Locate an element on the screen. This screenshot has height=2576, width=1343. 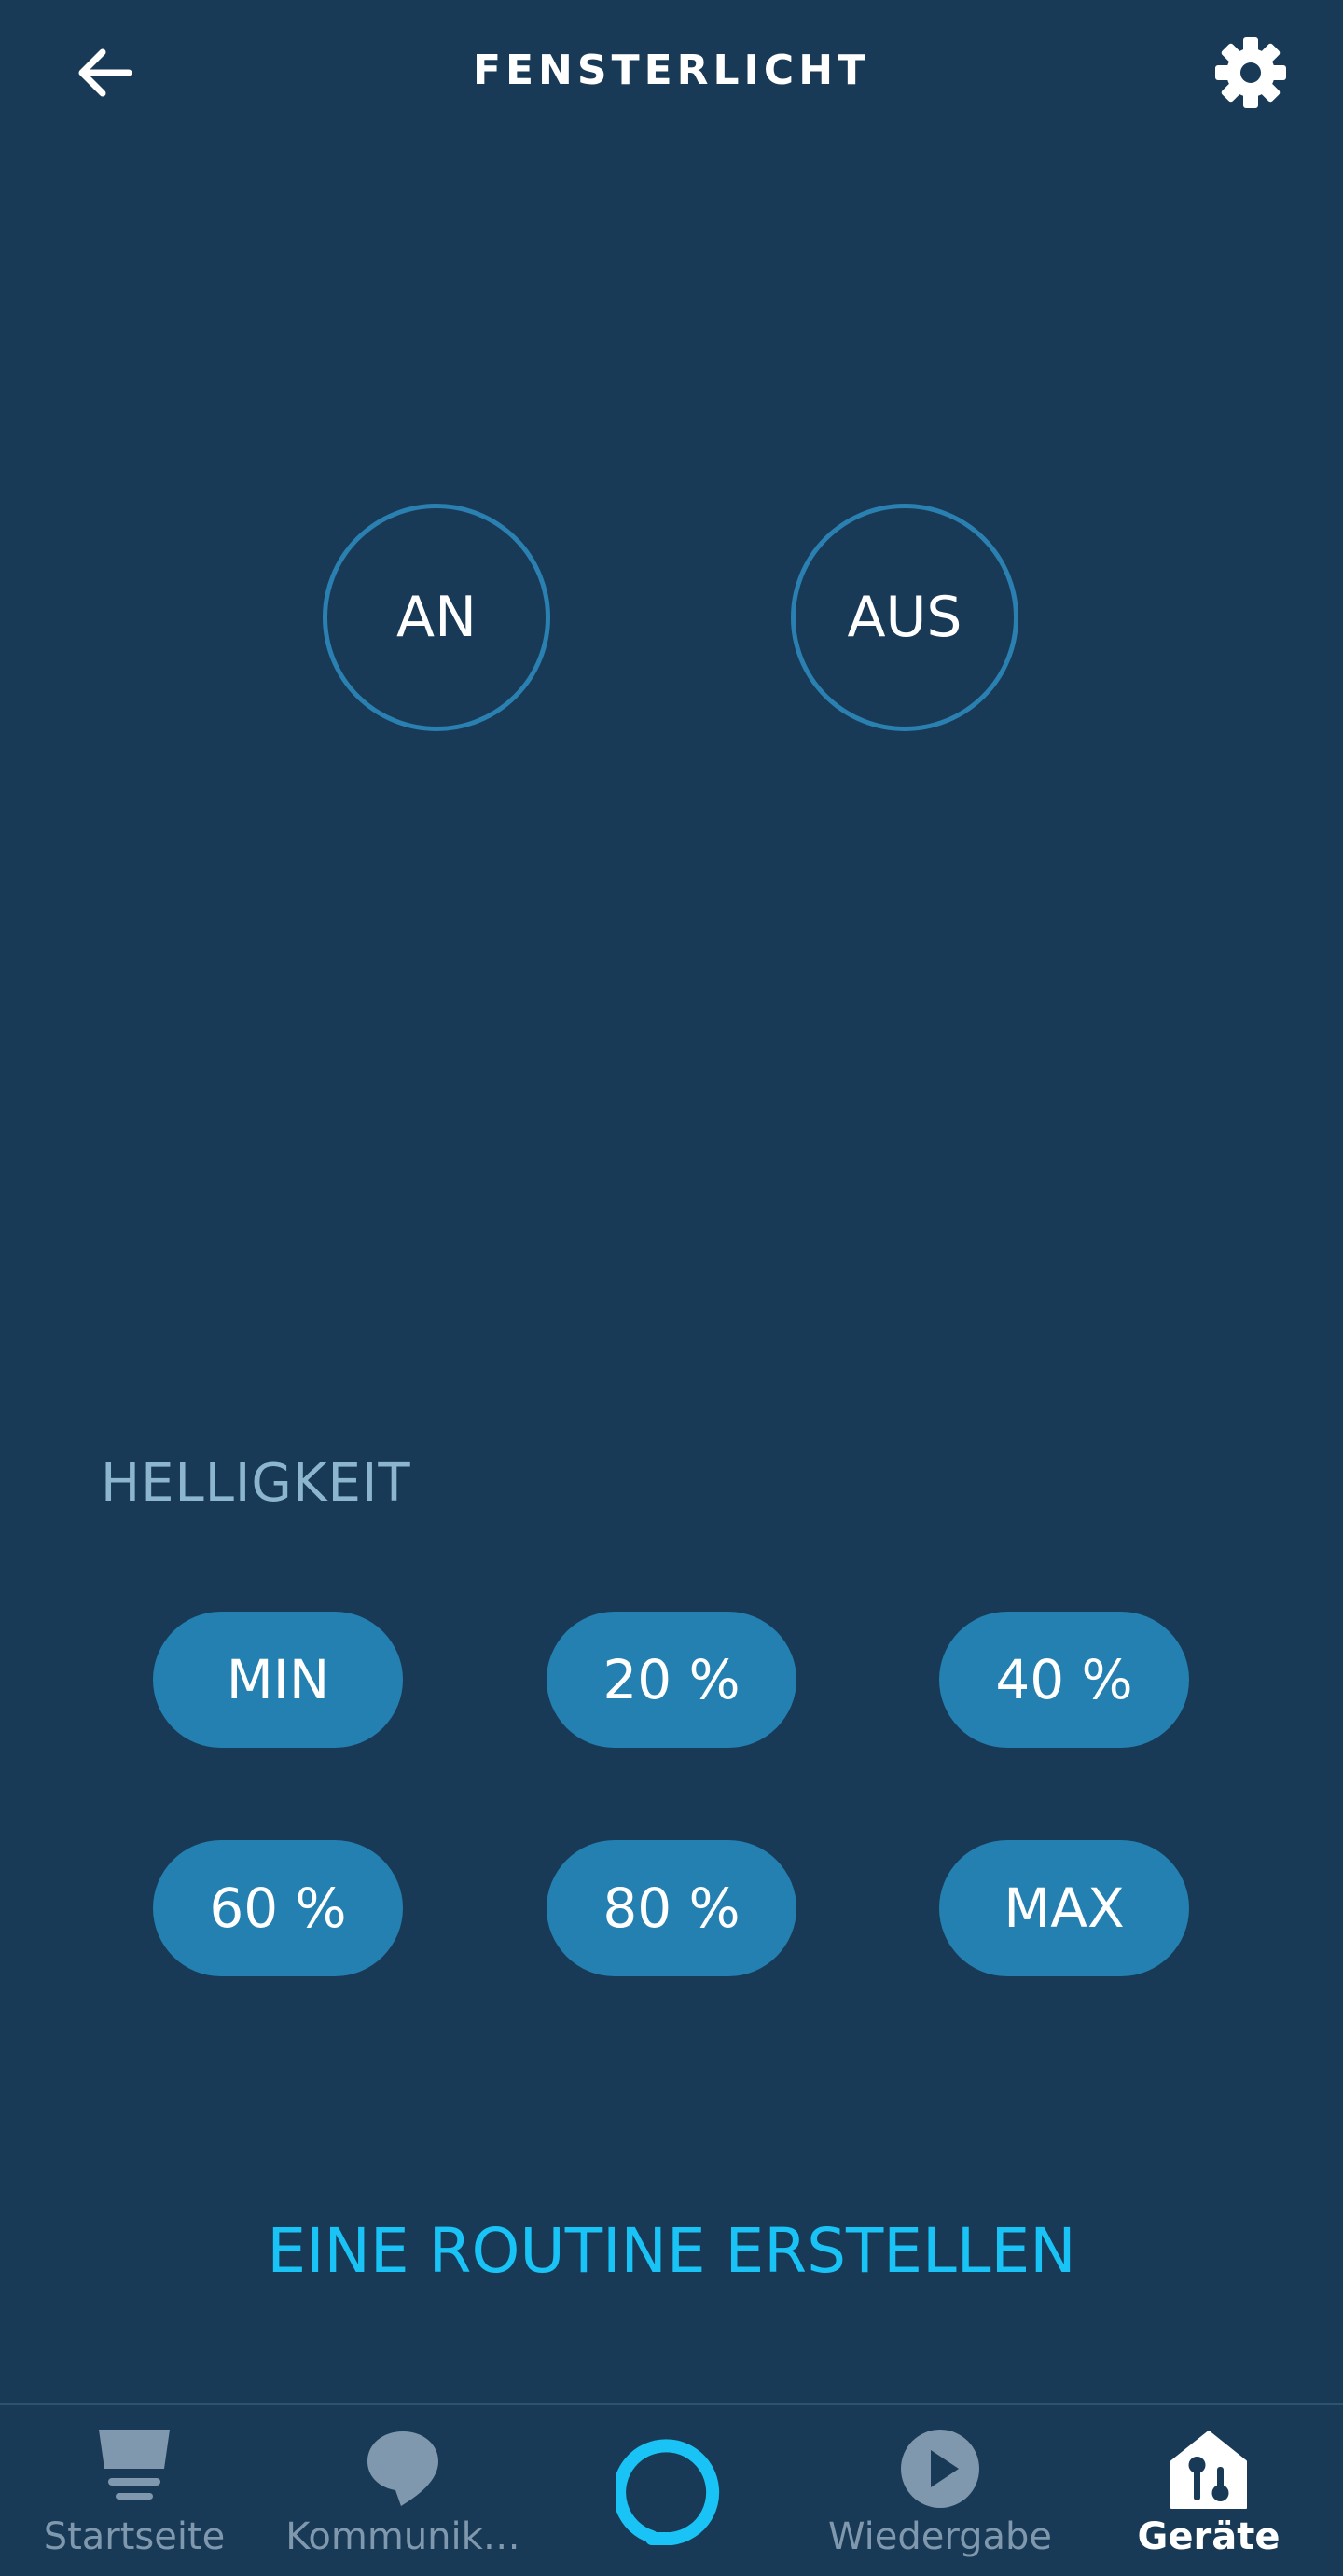
settings-button is located at coordinates (1251, 73).